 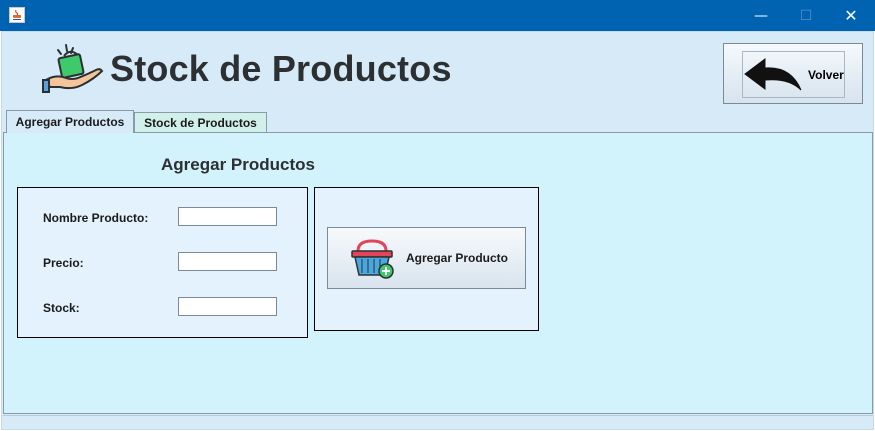 I want to click on precio-input, so click(x=227, y=261).